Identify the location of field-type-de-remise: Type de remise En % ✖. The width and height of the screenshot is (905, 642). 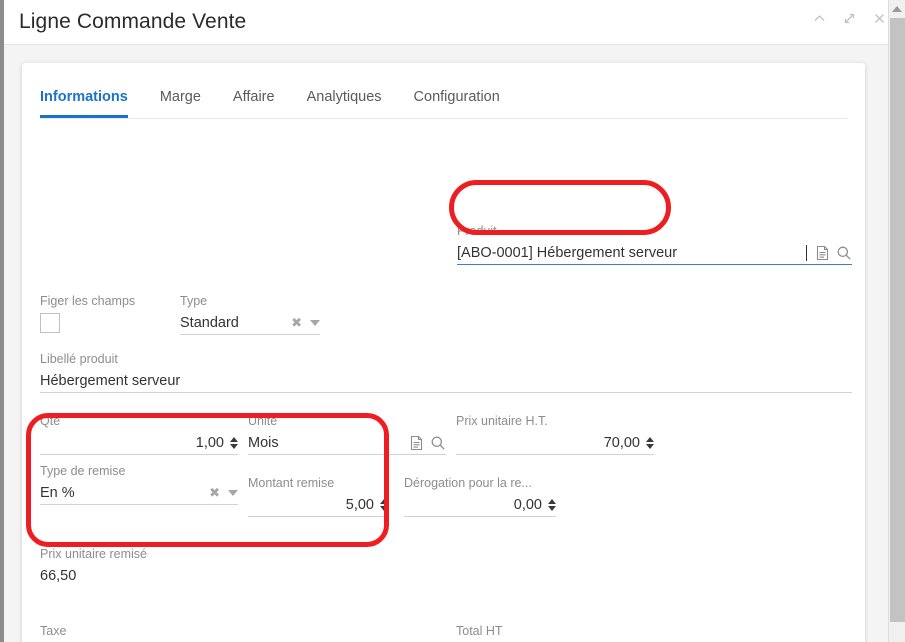
(139, 484).